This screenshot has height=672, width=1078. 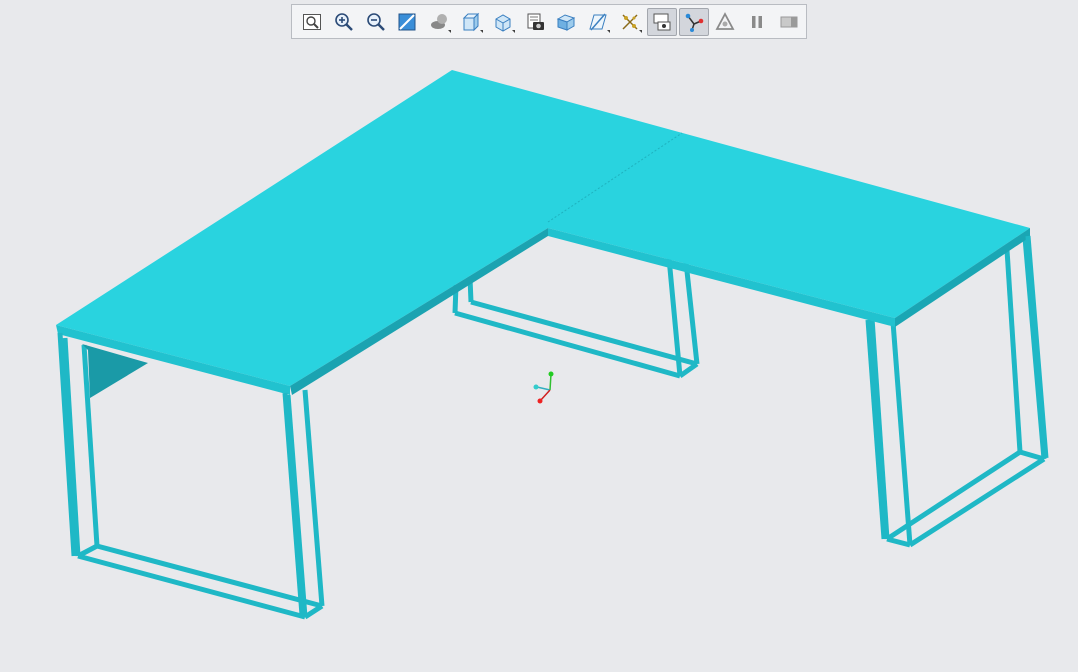 I want to click on appearance-button, so click(x=726, y=22).